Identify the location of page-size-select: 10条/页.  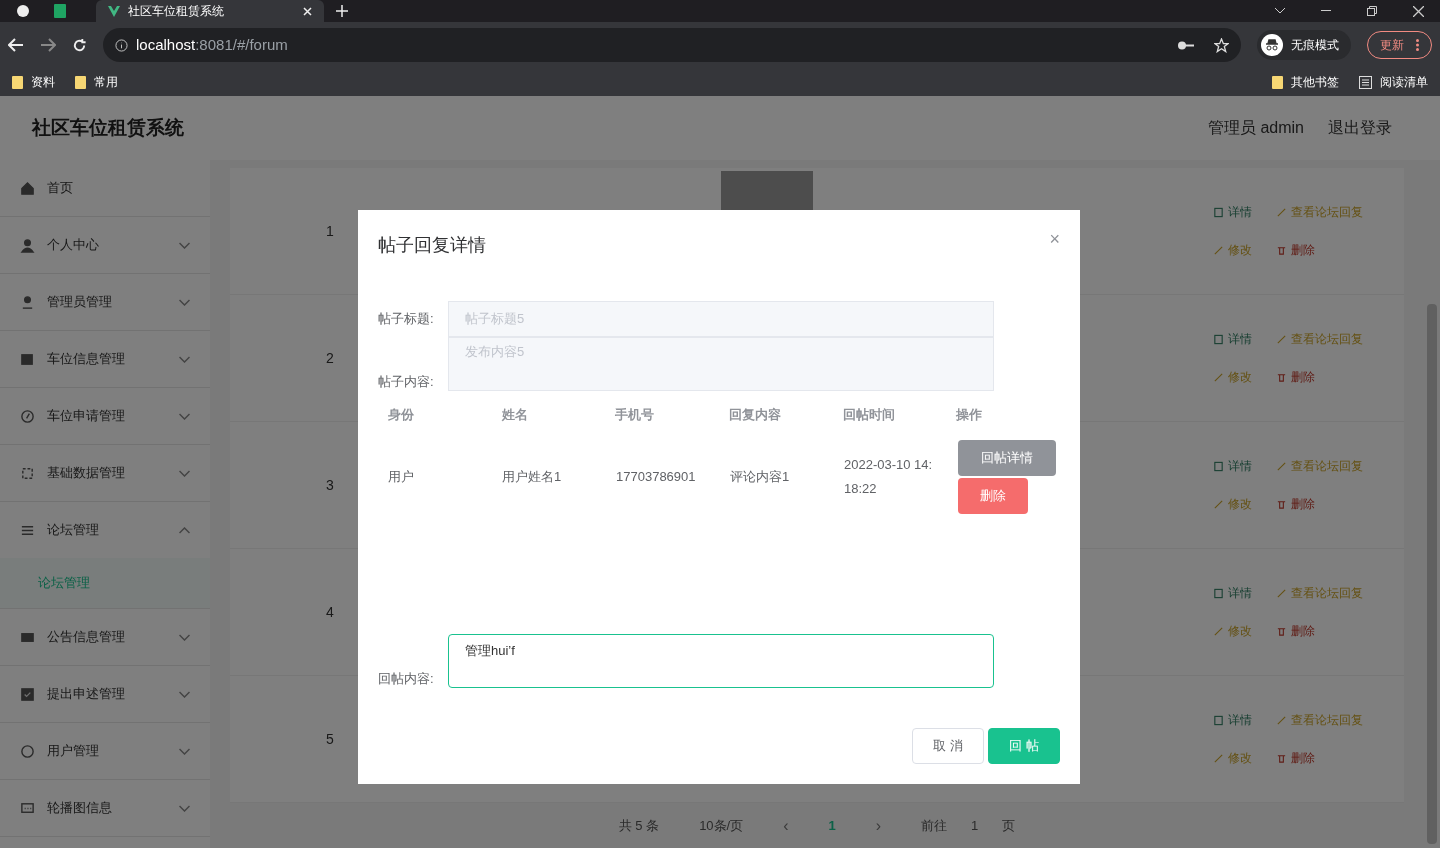
(721, 825).